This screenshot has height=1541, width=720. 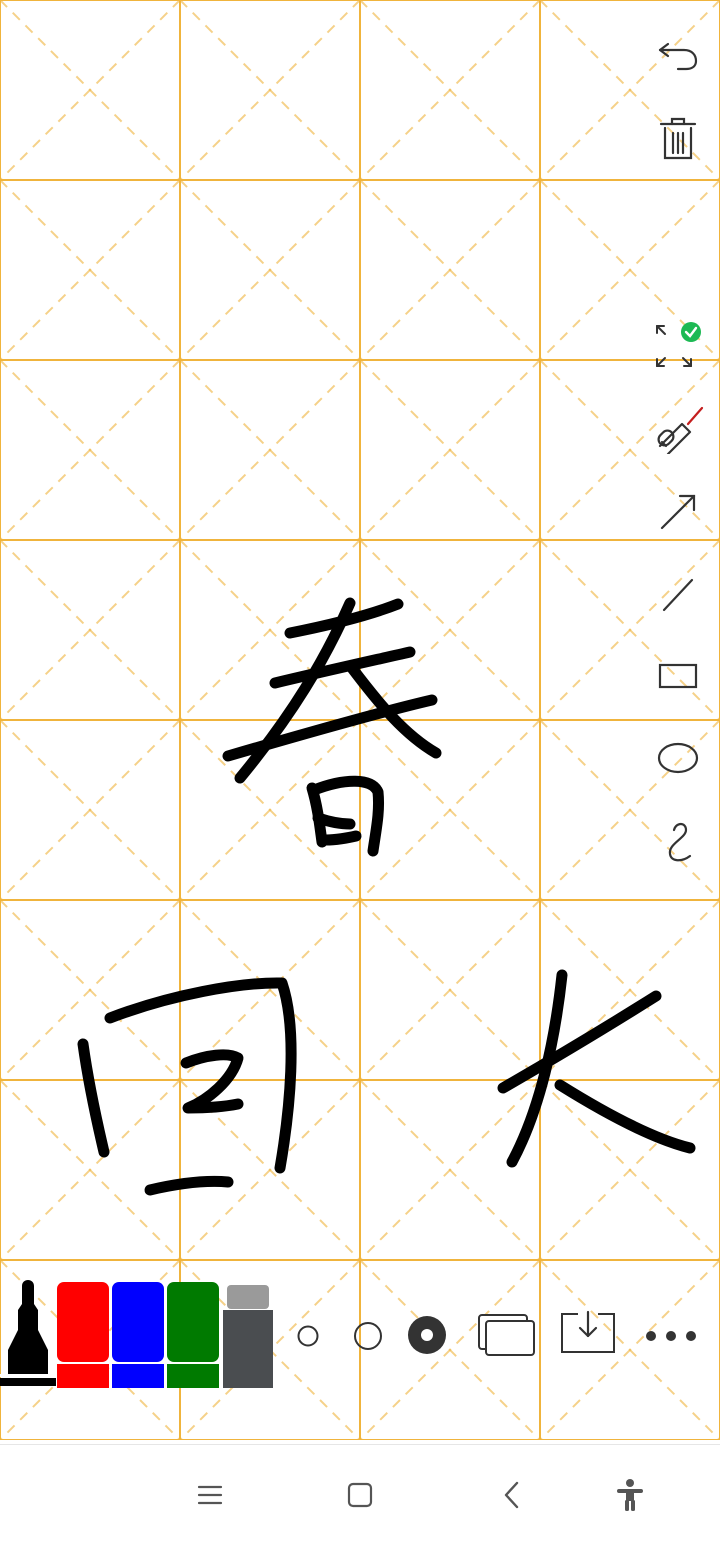 I want to click on accessibility-nav-button, so click(x=630, y=1495).